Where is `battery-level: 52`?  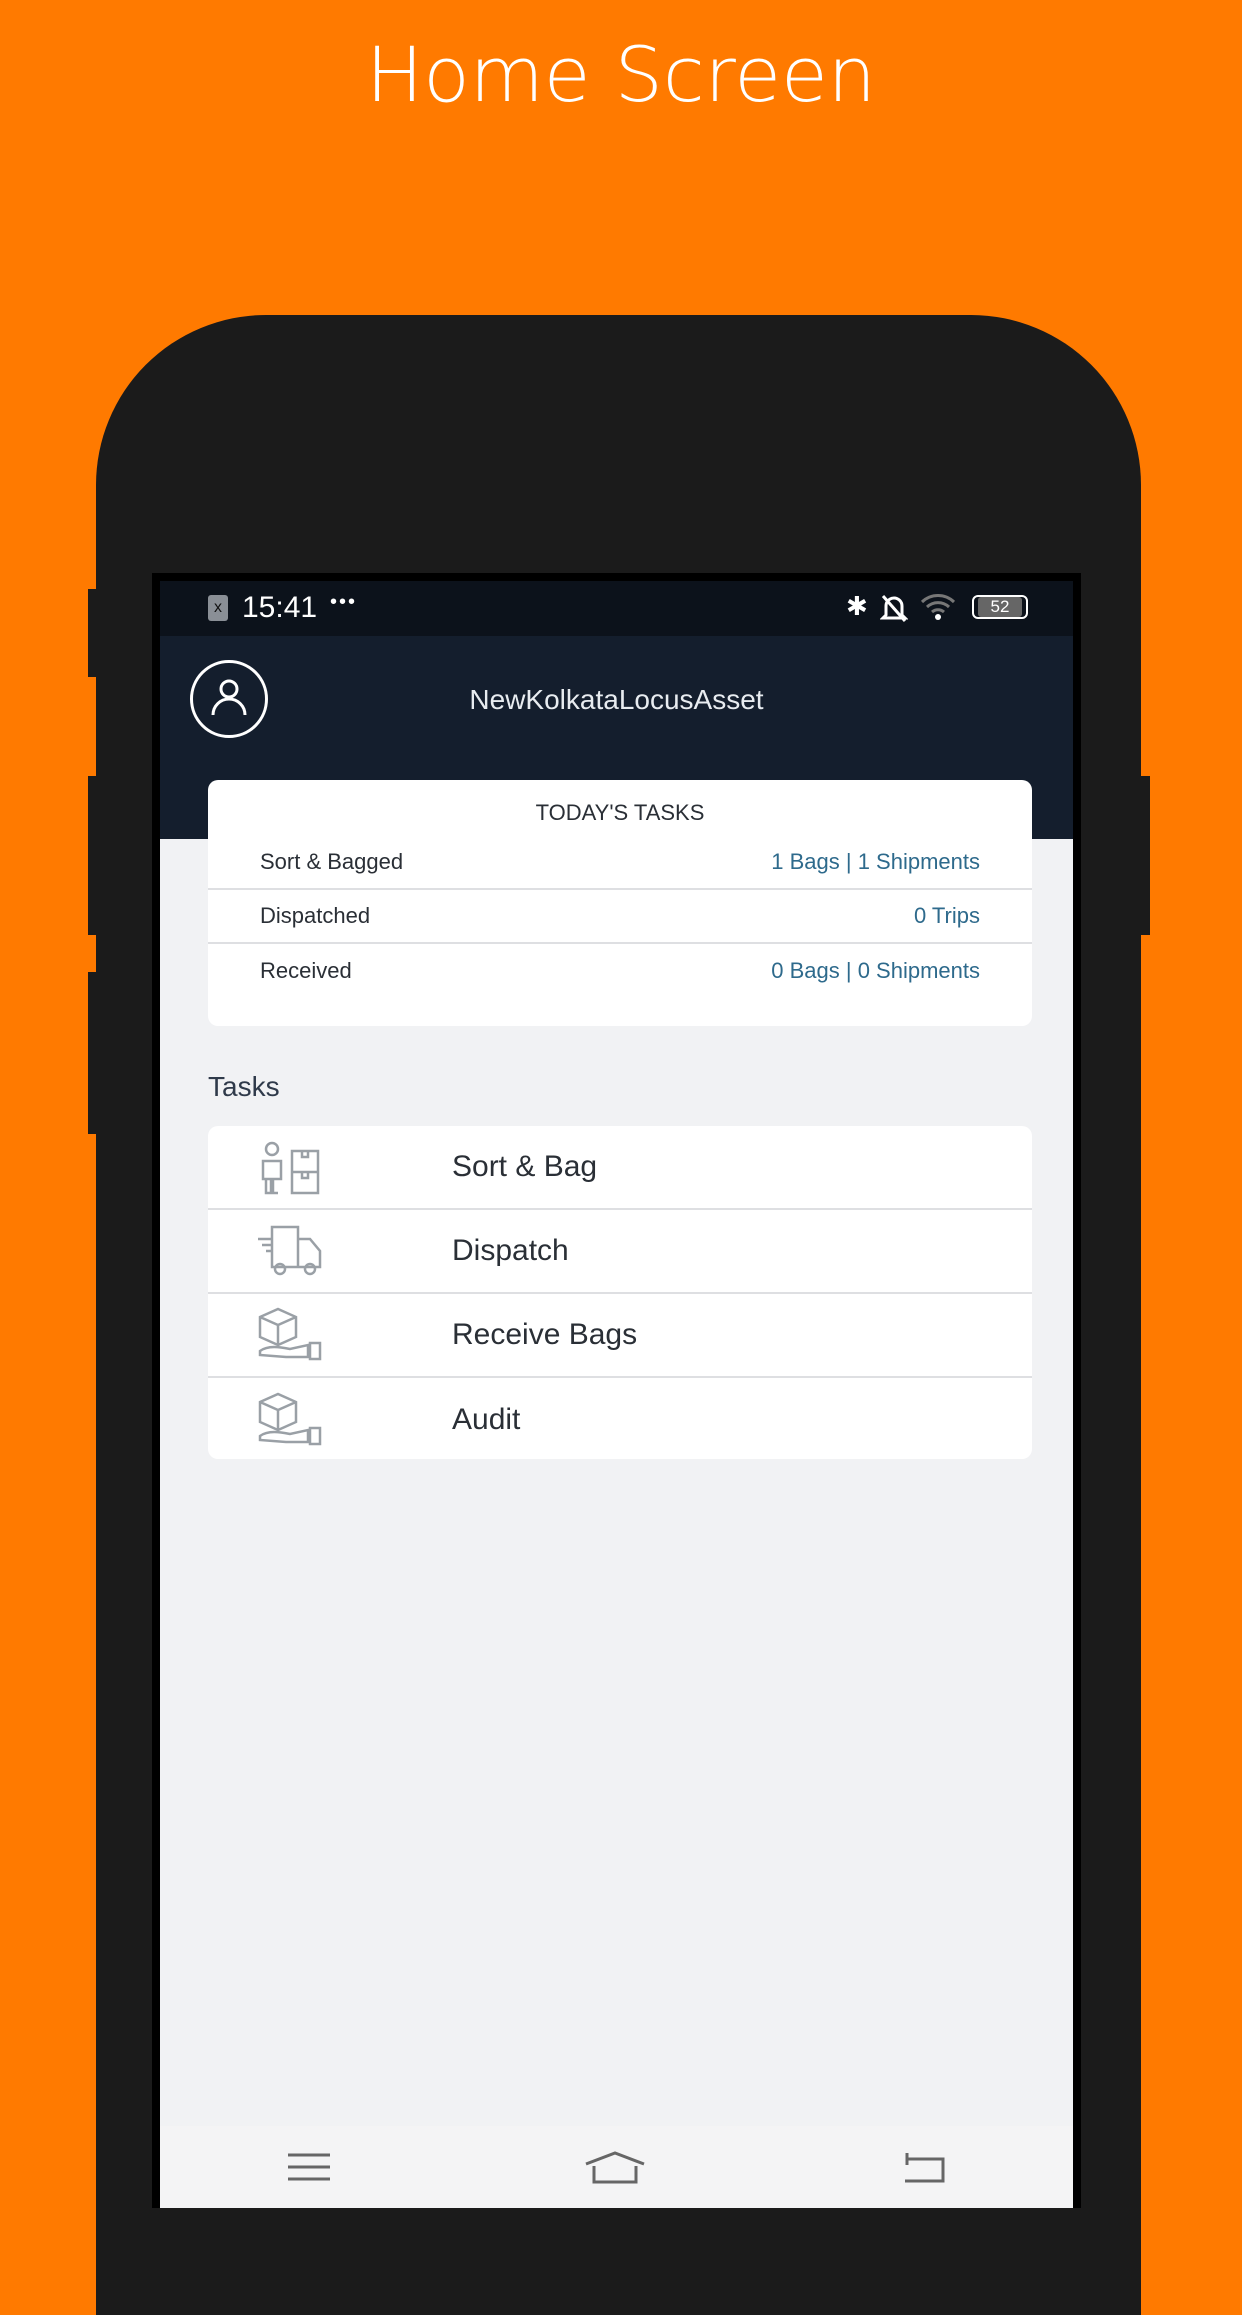
battery-level: 52 is located at coordinates (1000, 607).